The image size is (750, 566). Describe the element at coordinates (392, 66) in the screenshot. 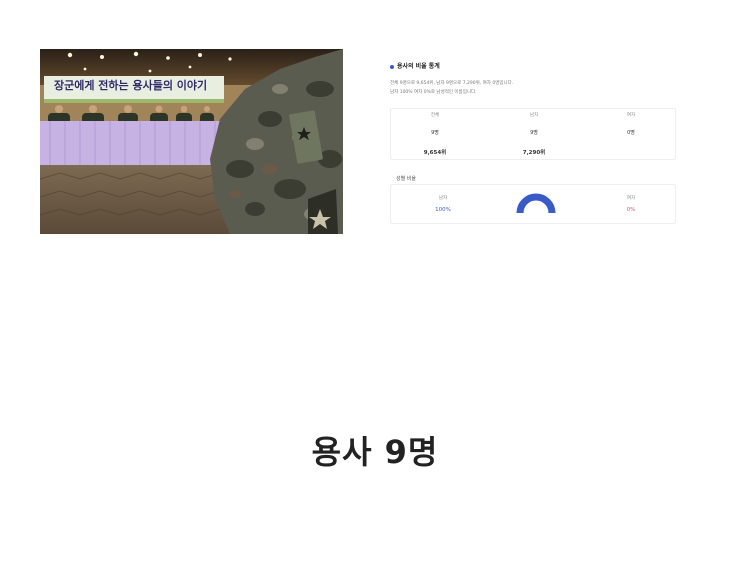

I see `bullet-dot-icon` at that location.